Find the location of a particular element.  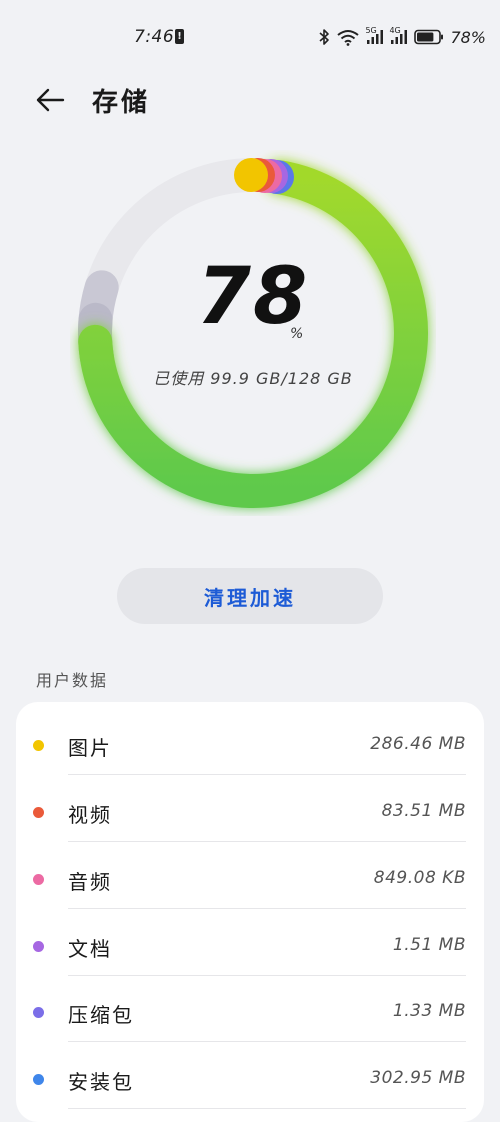

category-label: 文档 is located at coordinates (90, 949).